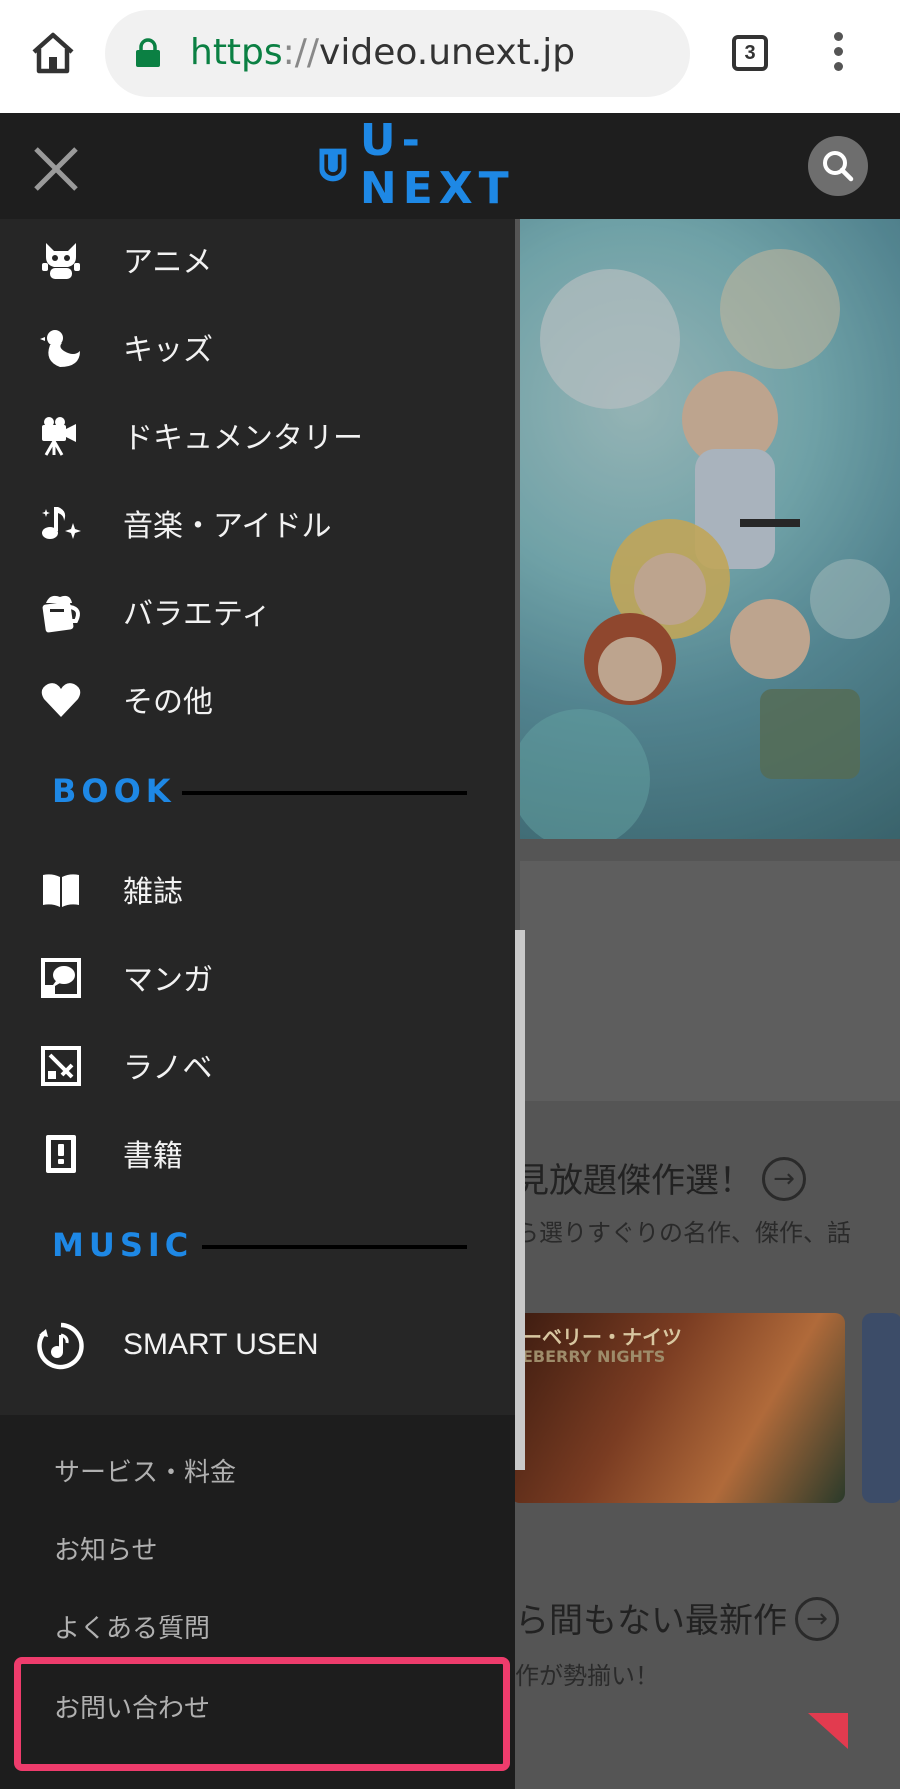 This screenshot has width=900, height=1789. Describe the element at coordinates (168, 1068) in the screenshot. I see `menu-label: ラノベ` at that location.